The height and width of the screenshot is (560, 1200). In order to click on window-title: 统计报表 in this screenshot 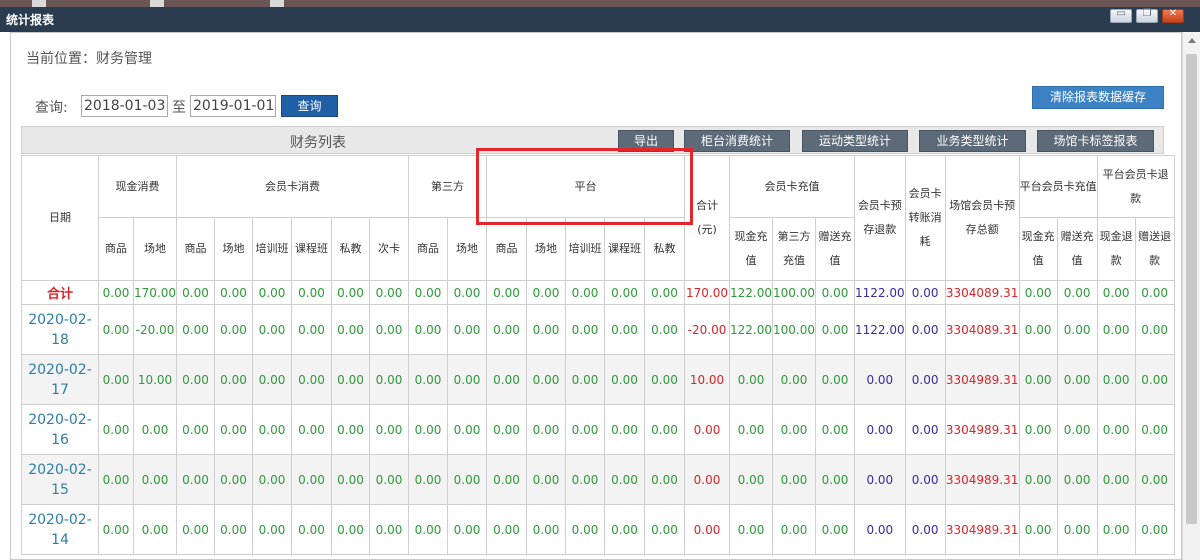, I will do `click(30, 20)`.